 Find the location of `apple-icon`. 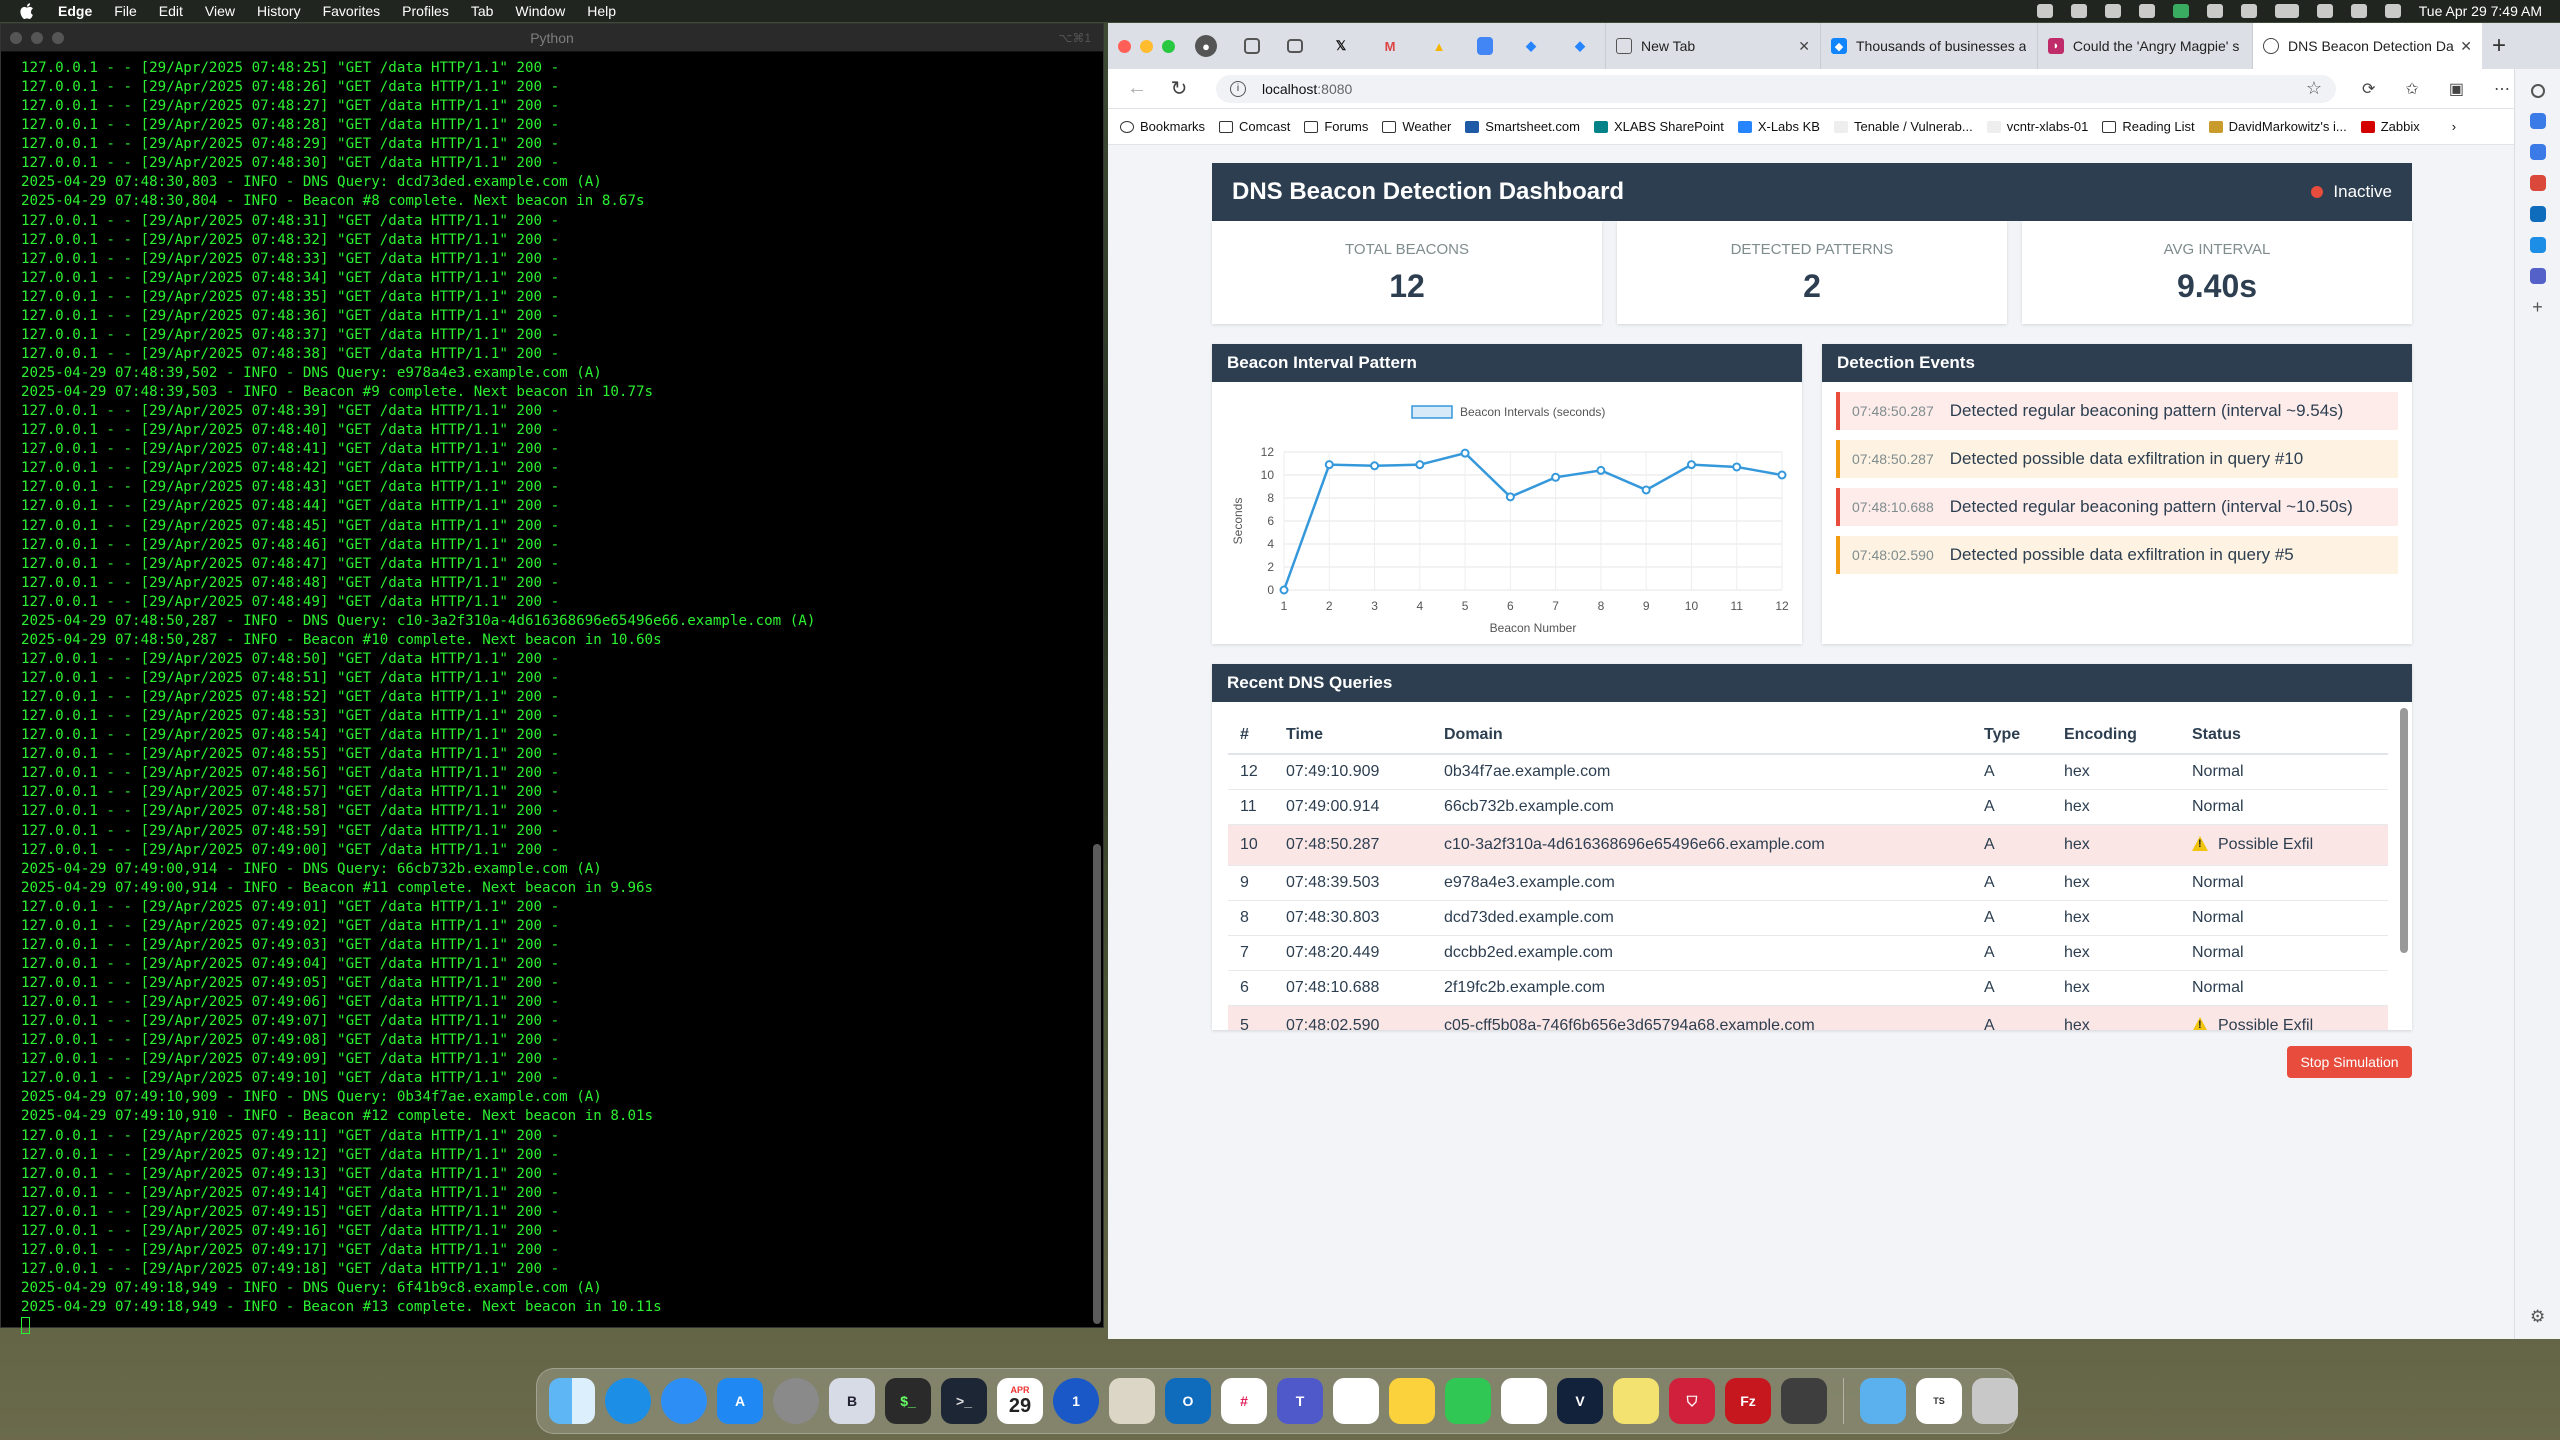

apple-icon is located at coordinates (27, 11).